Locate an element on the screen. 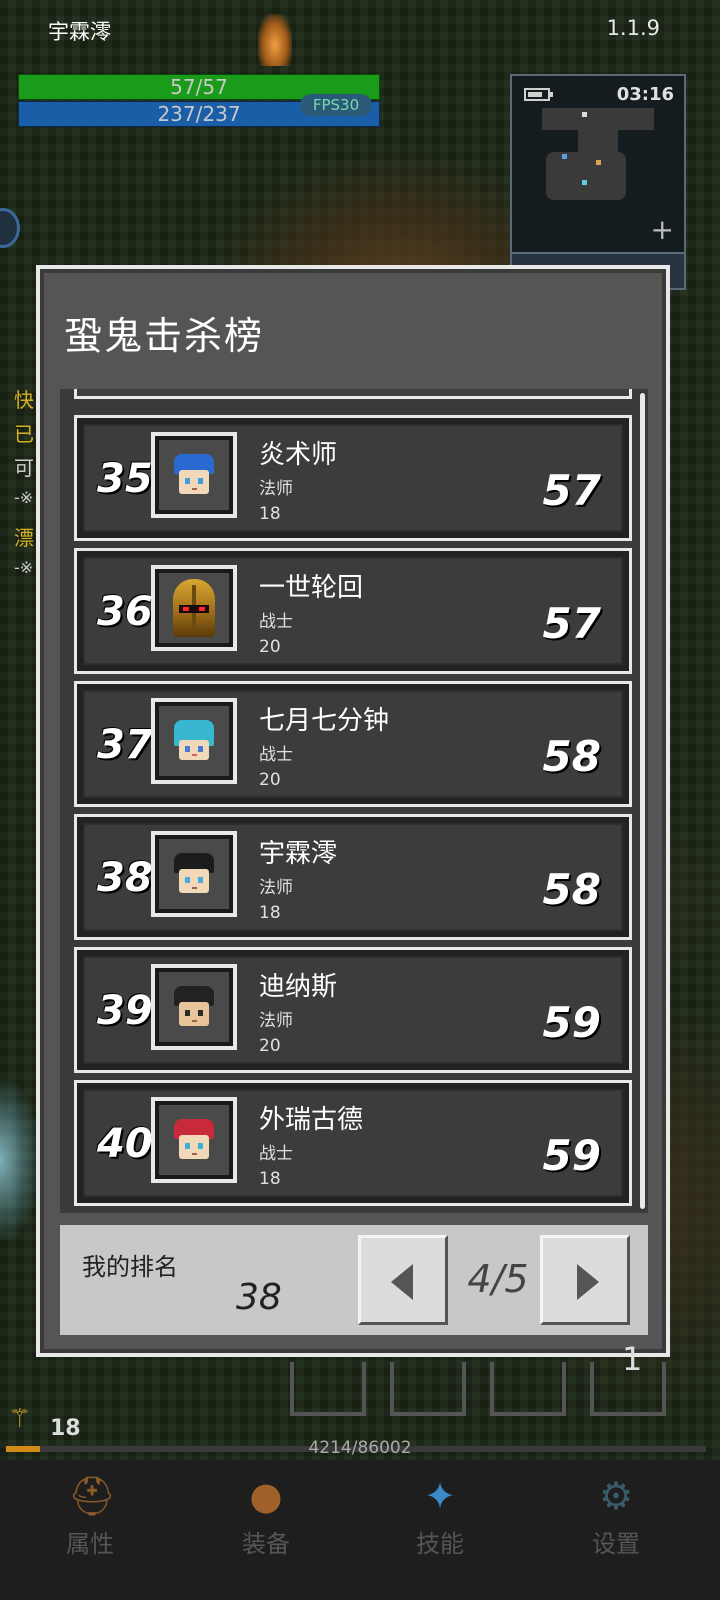  my-rank-label: 我的排名 is located at coordinates (130, 1267).